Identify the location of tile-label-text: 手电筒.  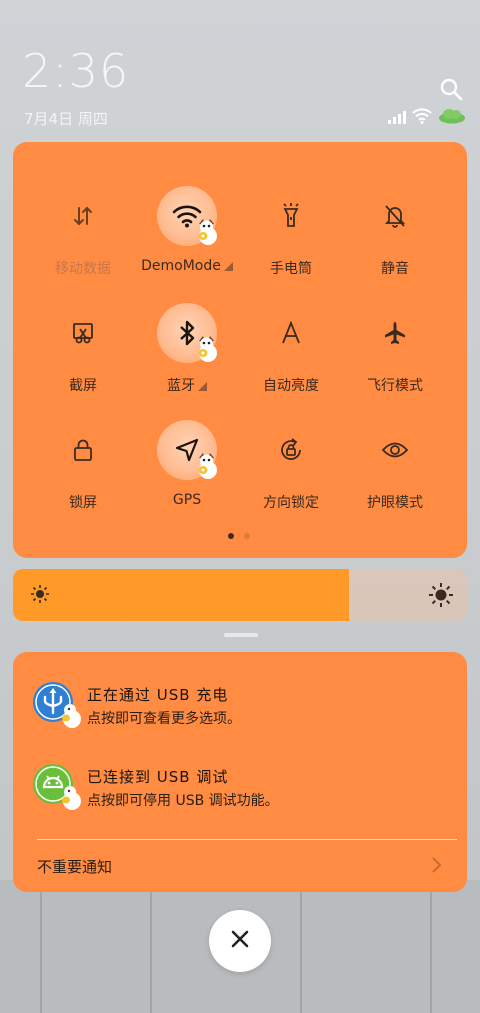
(291, 269).